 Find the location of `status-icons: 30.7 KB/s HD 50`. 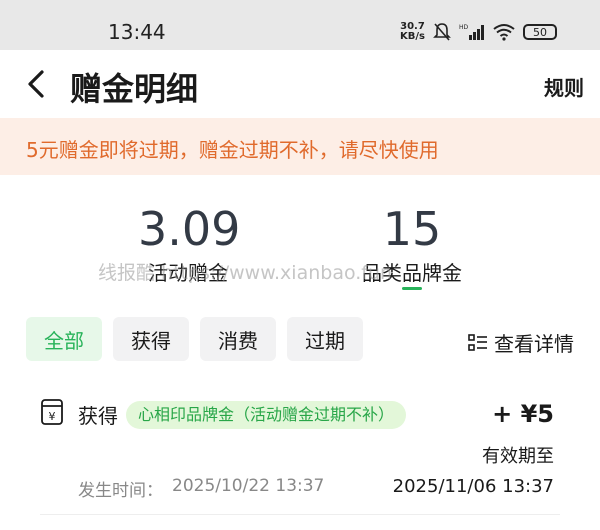

status-icons: 30.7 KB/s HD 50 is located at coordinates (478, 32).